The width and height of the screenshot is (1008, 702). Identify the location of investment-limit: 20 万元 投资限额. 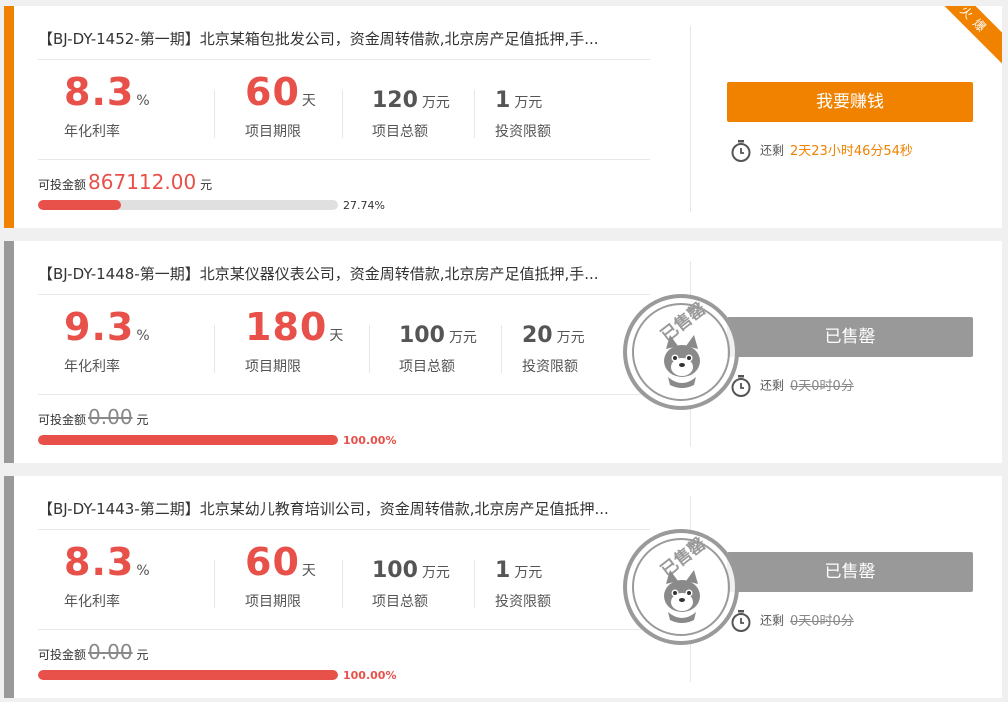
(553, 349).